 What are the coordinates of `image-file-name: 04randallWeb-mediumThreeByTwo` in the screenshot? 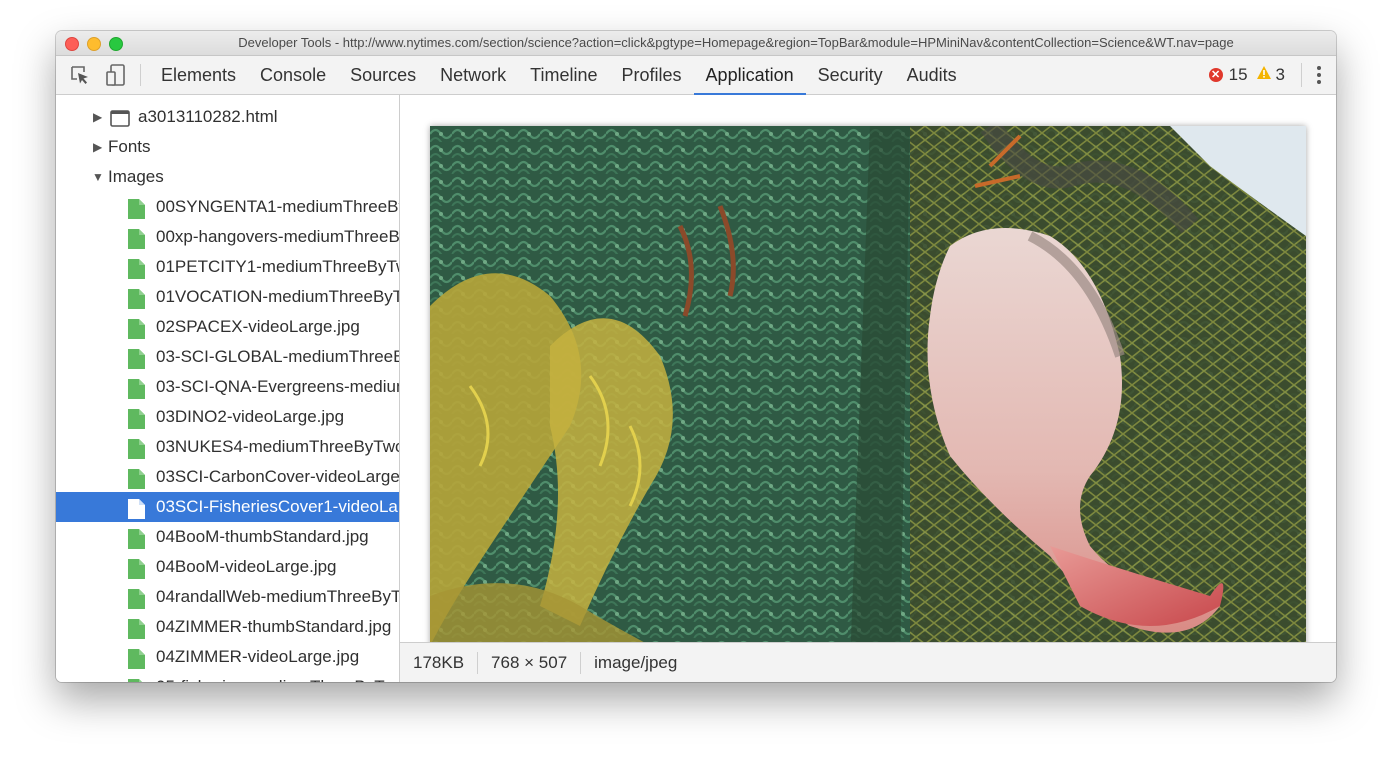 It's located at (277, 596).